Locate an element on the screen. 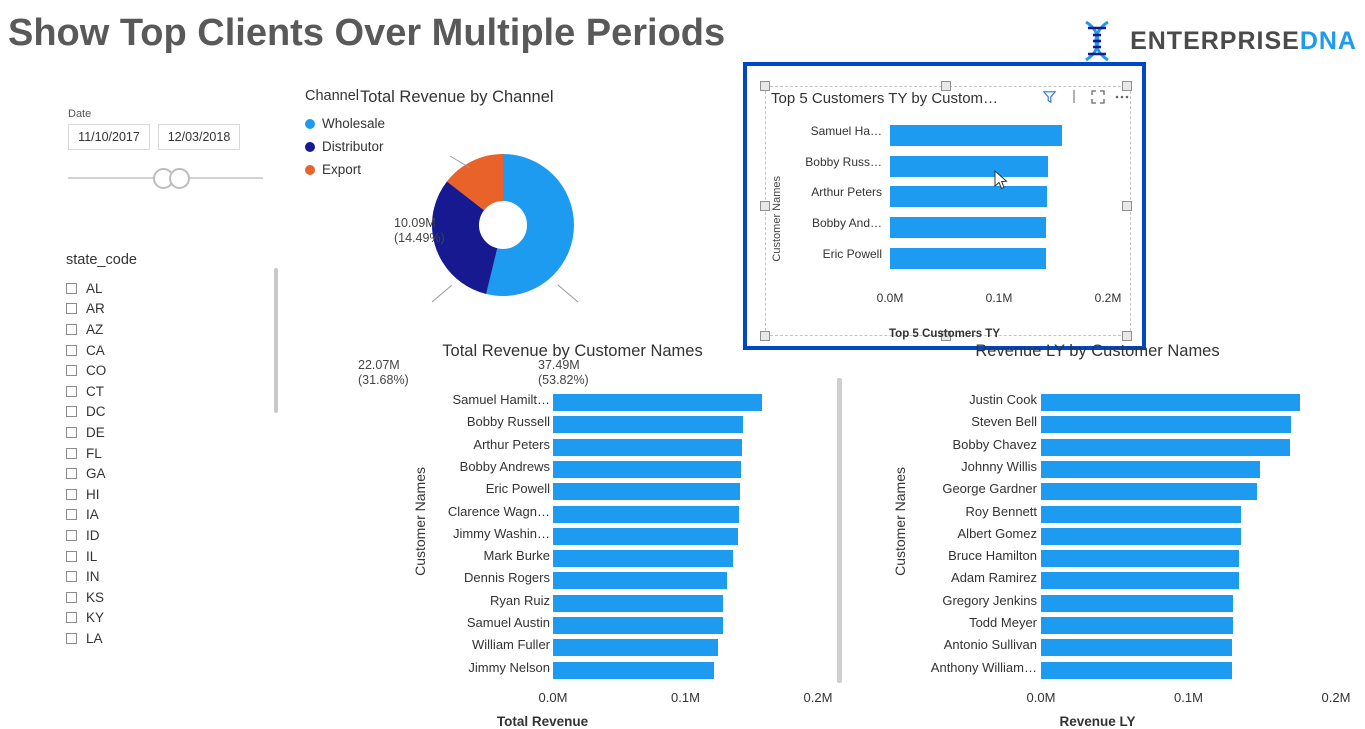 The image size is (1365, 729). channel-legend: Channel Wholesale Distributor Export is located at coordinates (345, 134).